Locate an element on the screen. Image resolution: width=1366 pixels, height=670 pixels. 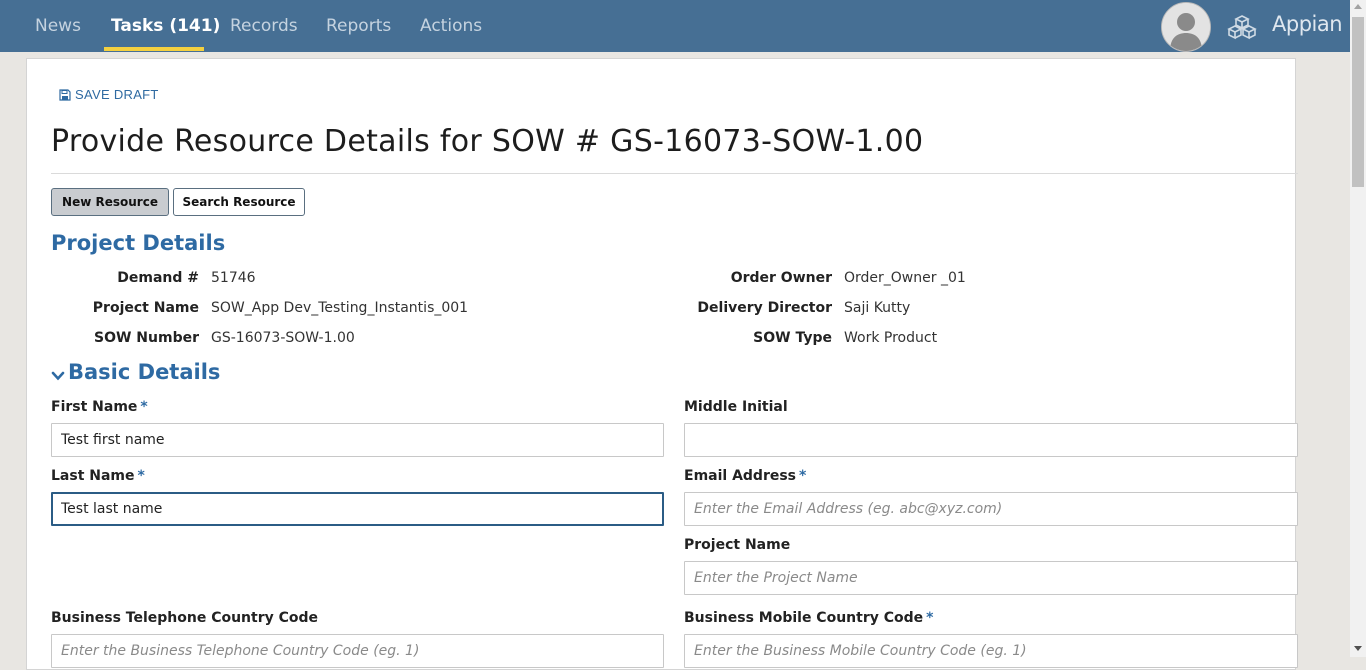
save-draft-link: SAVE DRAFT is located at coordinates (109, 95).